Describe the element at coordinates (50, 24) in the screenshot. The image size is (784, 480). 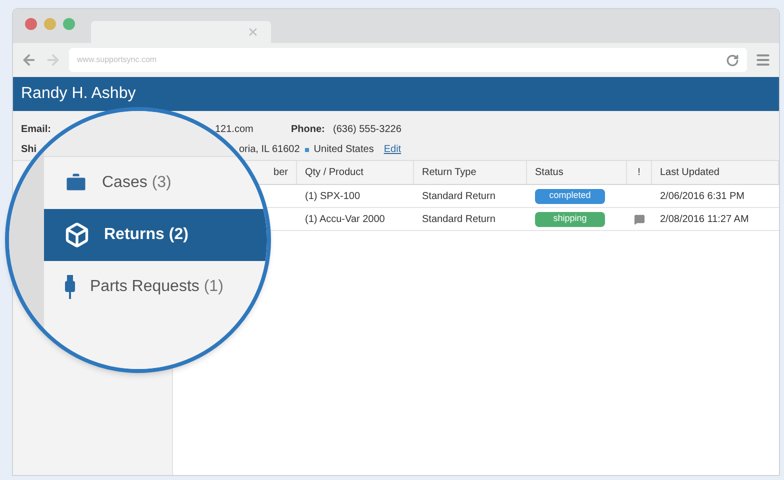
I see `minimize-window-button` at that location.